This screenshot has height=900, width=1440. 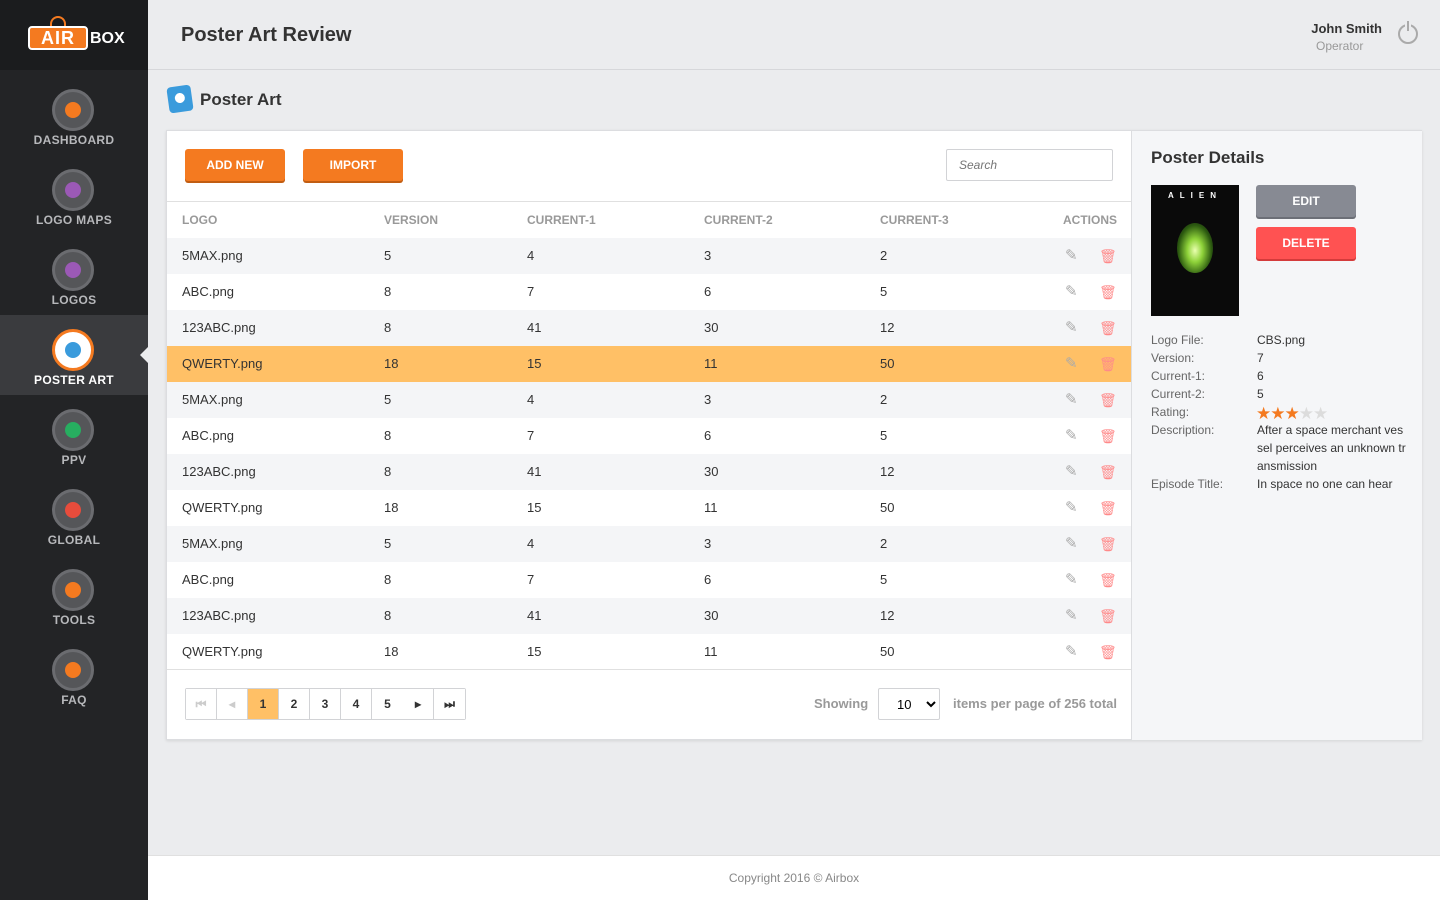 What do you see at coordinates (1306, 243) in the screenshot?
I see `delete-button: DELETE` at bounding box center [1306, 243].